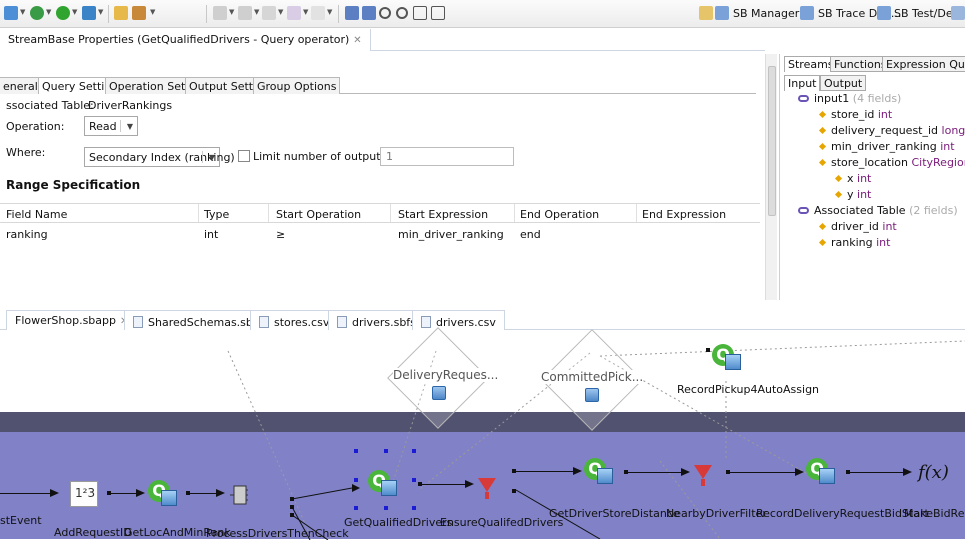  What do you see at coordinates (559, 214) in the screenshot?
I see `col-end-operation: End Operation` at bounding box center [559, 214].